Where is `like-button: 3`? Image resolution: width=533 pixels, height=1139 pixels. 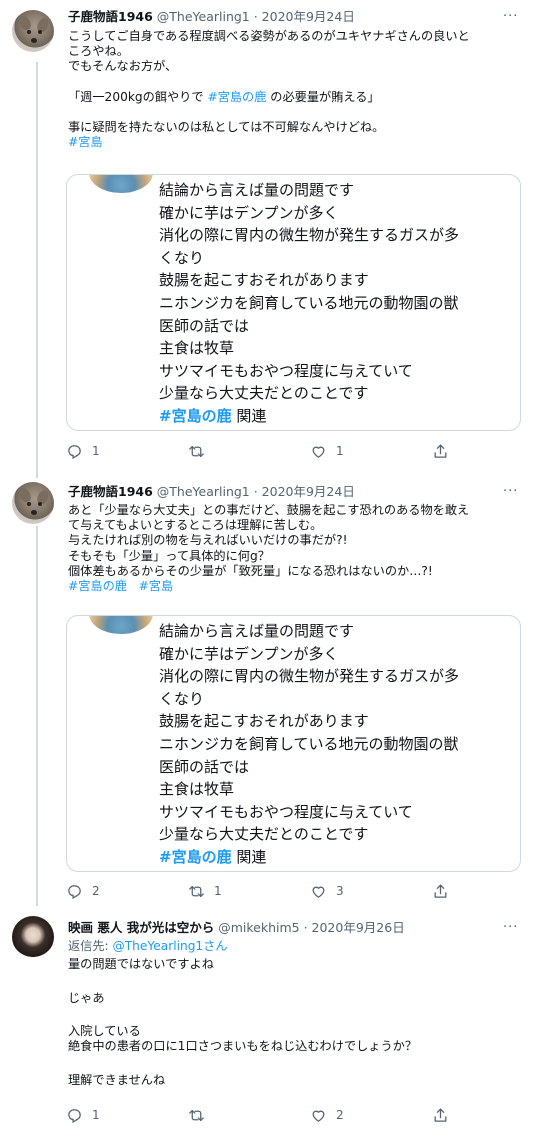 like-button: 3 is located at coordinates (327, 891).